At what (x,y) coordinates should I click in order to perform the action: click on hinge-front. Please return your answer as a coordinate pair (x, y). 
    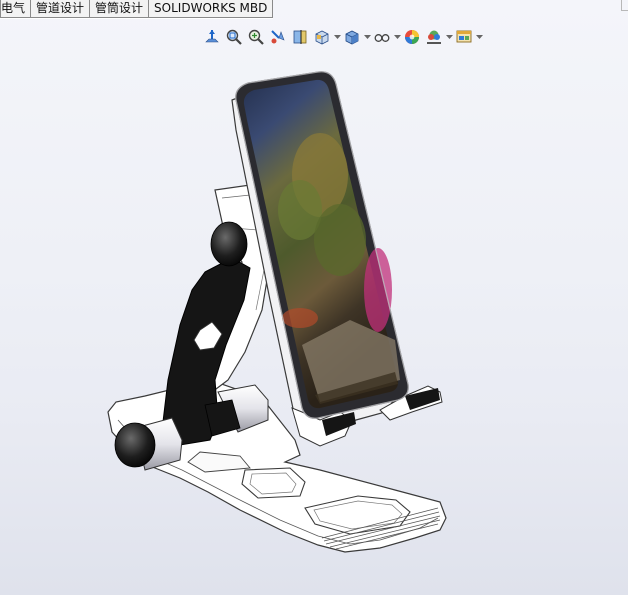
    Looking at the image, I should click on (148, 444).